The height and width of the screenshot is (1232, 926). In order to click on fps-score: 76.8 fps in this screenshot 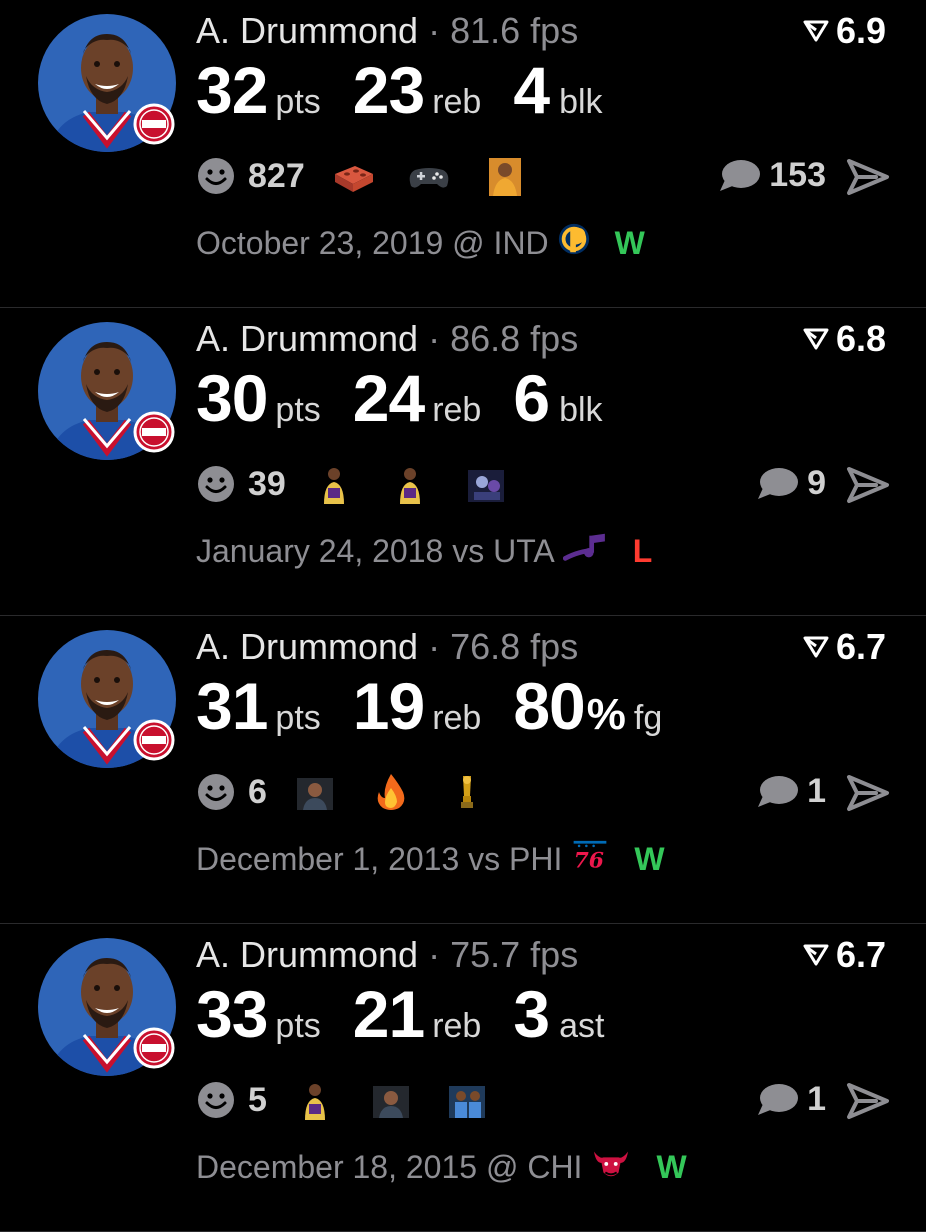, I will do `click(514, 646)`.